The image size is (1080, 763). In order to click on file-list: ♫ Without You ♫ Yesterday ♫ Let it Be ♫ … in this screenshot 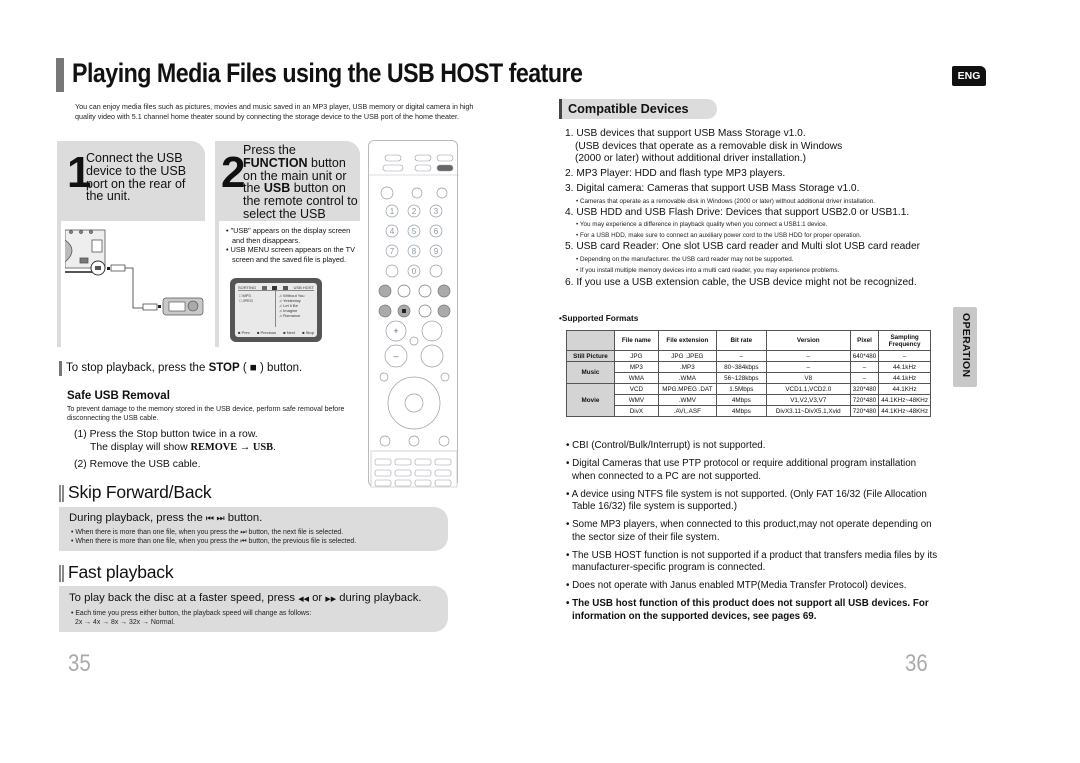, I will do `click(292, 305)`.